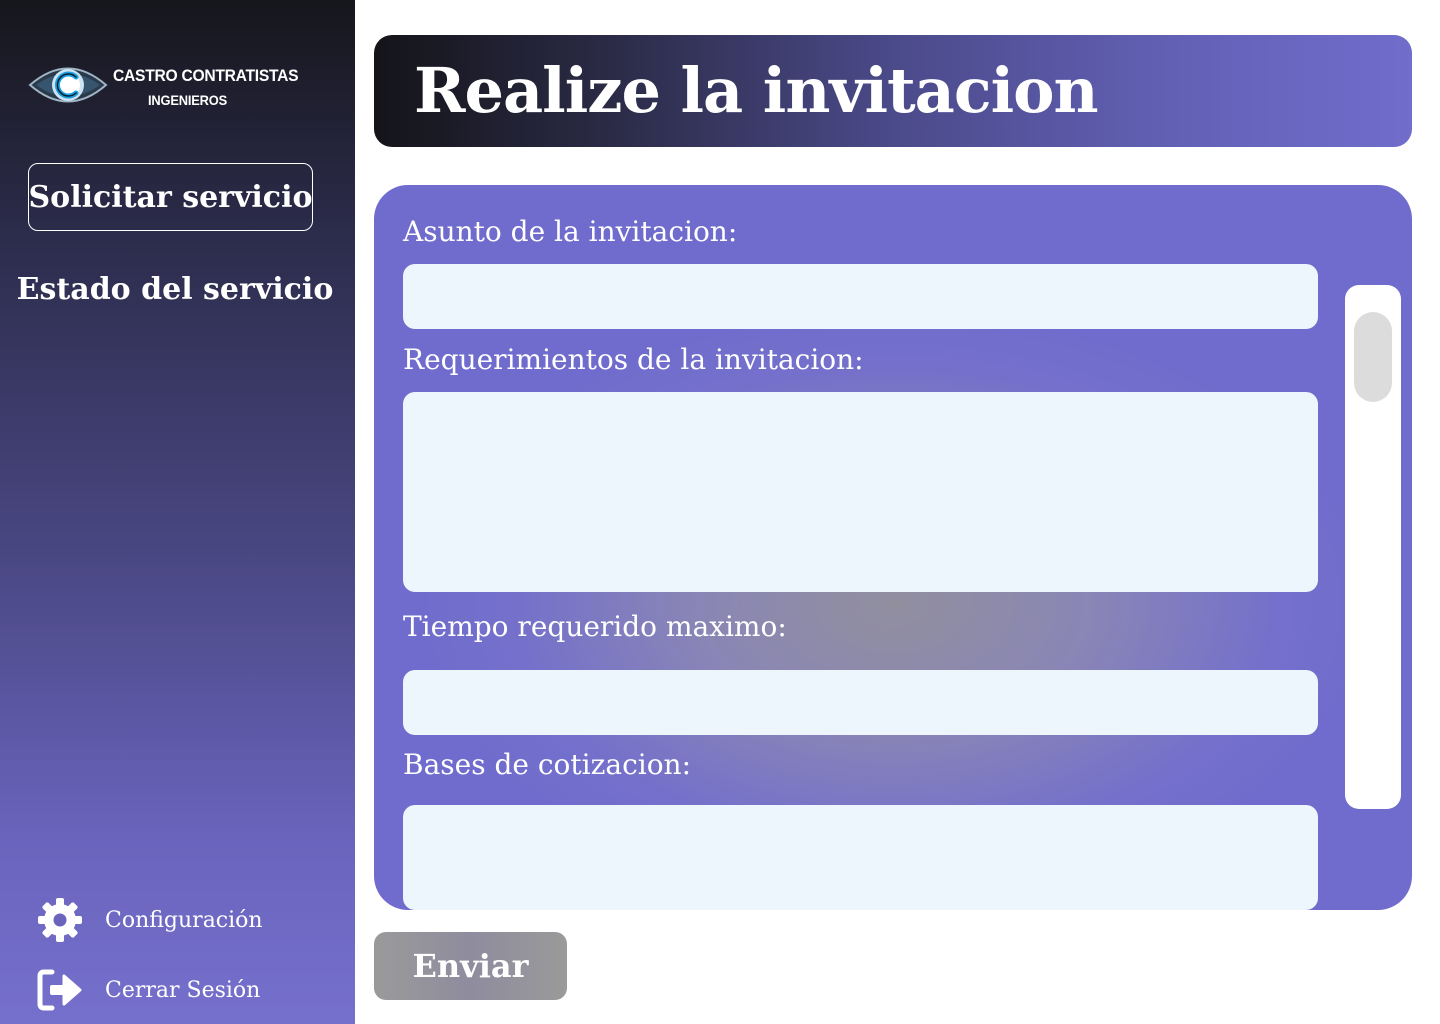 The width and height of the screenshot is (1440, 1024). Describe the element at coordinates (633, 359) in the screenshot. I see `requirements-label: Requerimientos de la invitacion:` at that location.